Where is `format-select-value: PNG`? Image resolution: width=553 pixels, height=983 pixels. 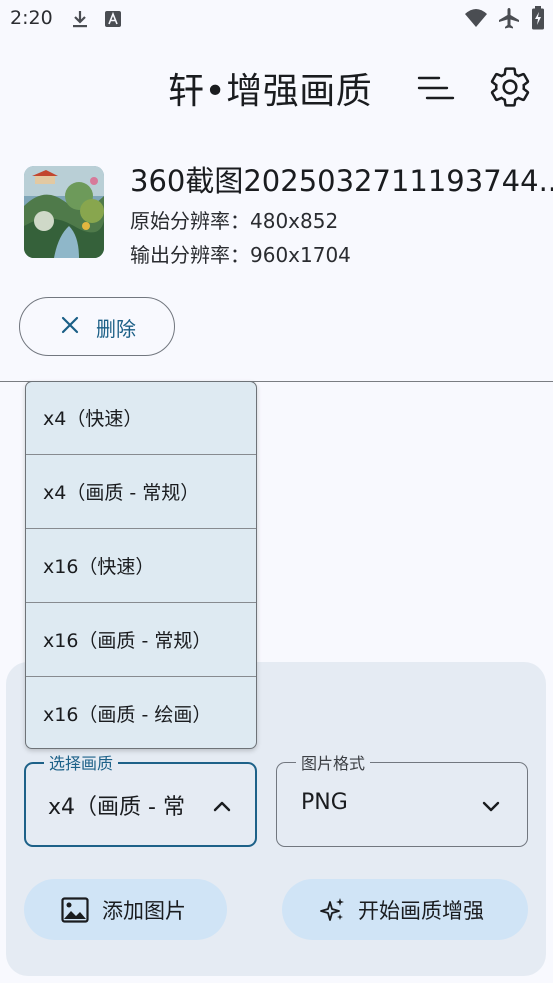 format-select-value: PNG is located at coordinates (324, 802).